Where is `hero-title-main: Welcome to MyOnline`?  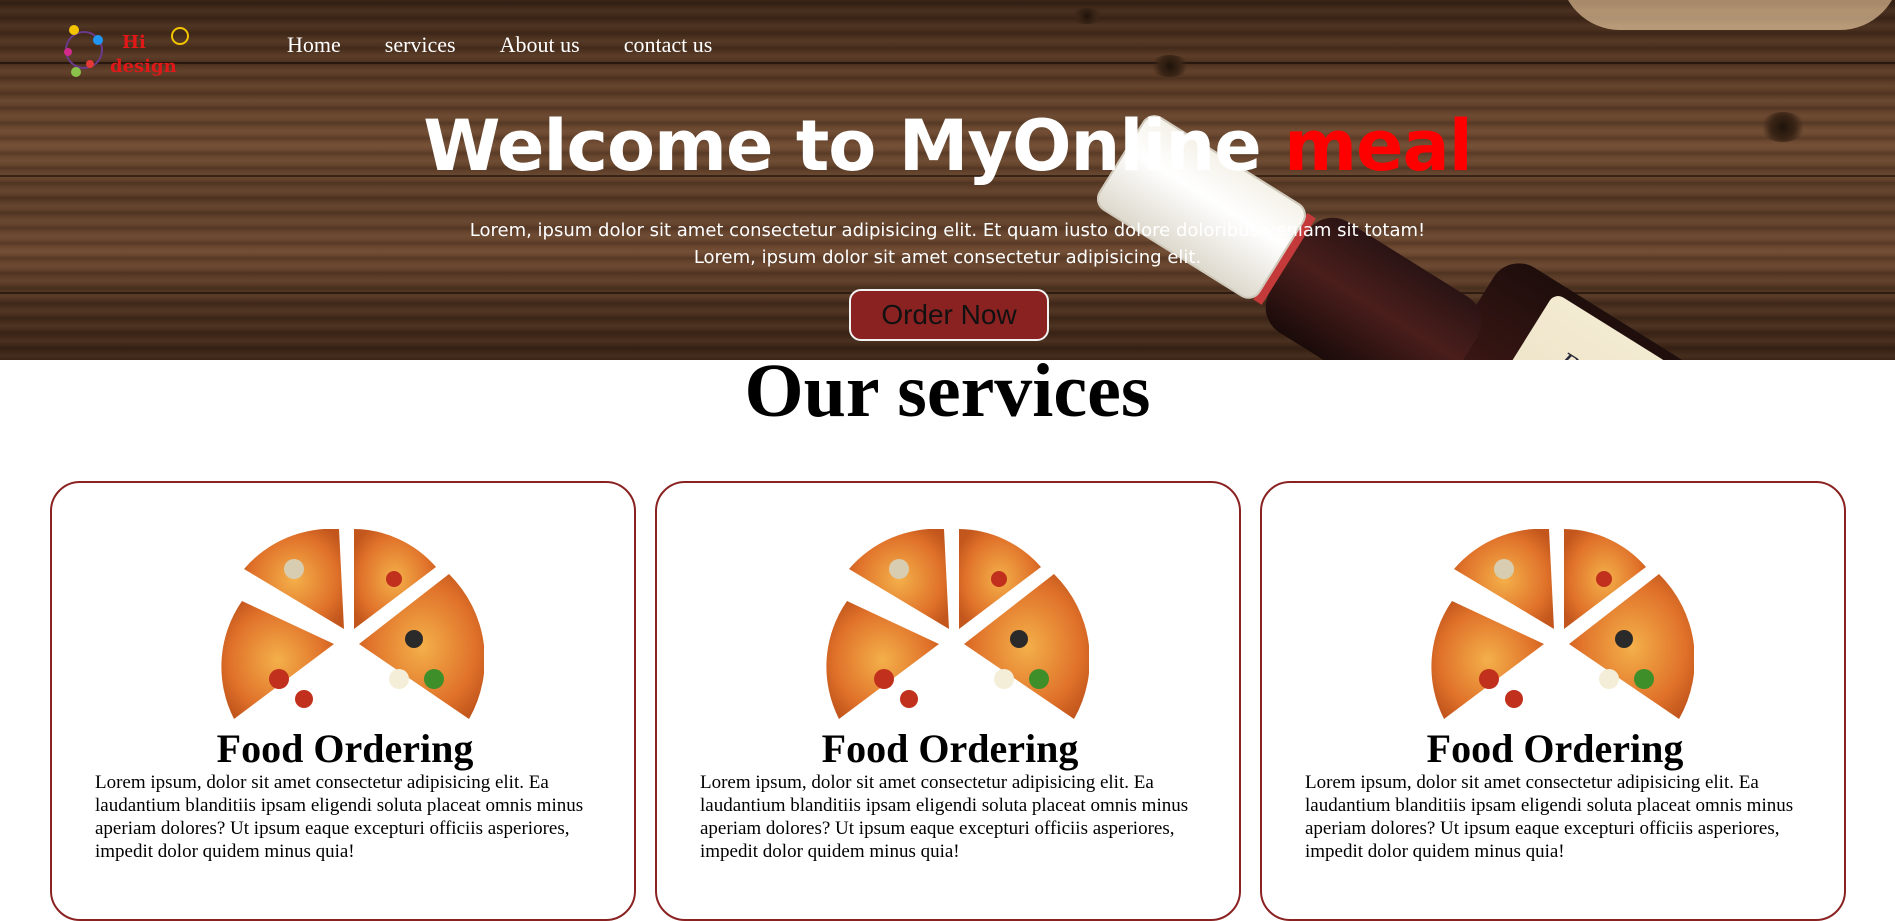 hero-title-main: Welcome to MyOnline is located at coordinates (854, 146).